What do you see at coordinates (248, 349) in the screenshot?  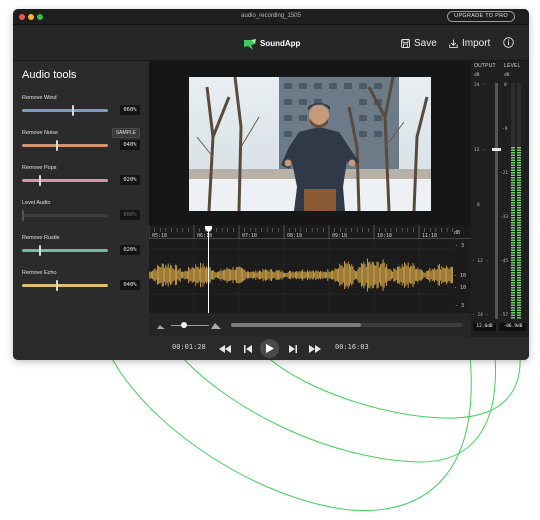 I see `skip-back-icon` at bounding box center [248, 349].